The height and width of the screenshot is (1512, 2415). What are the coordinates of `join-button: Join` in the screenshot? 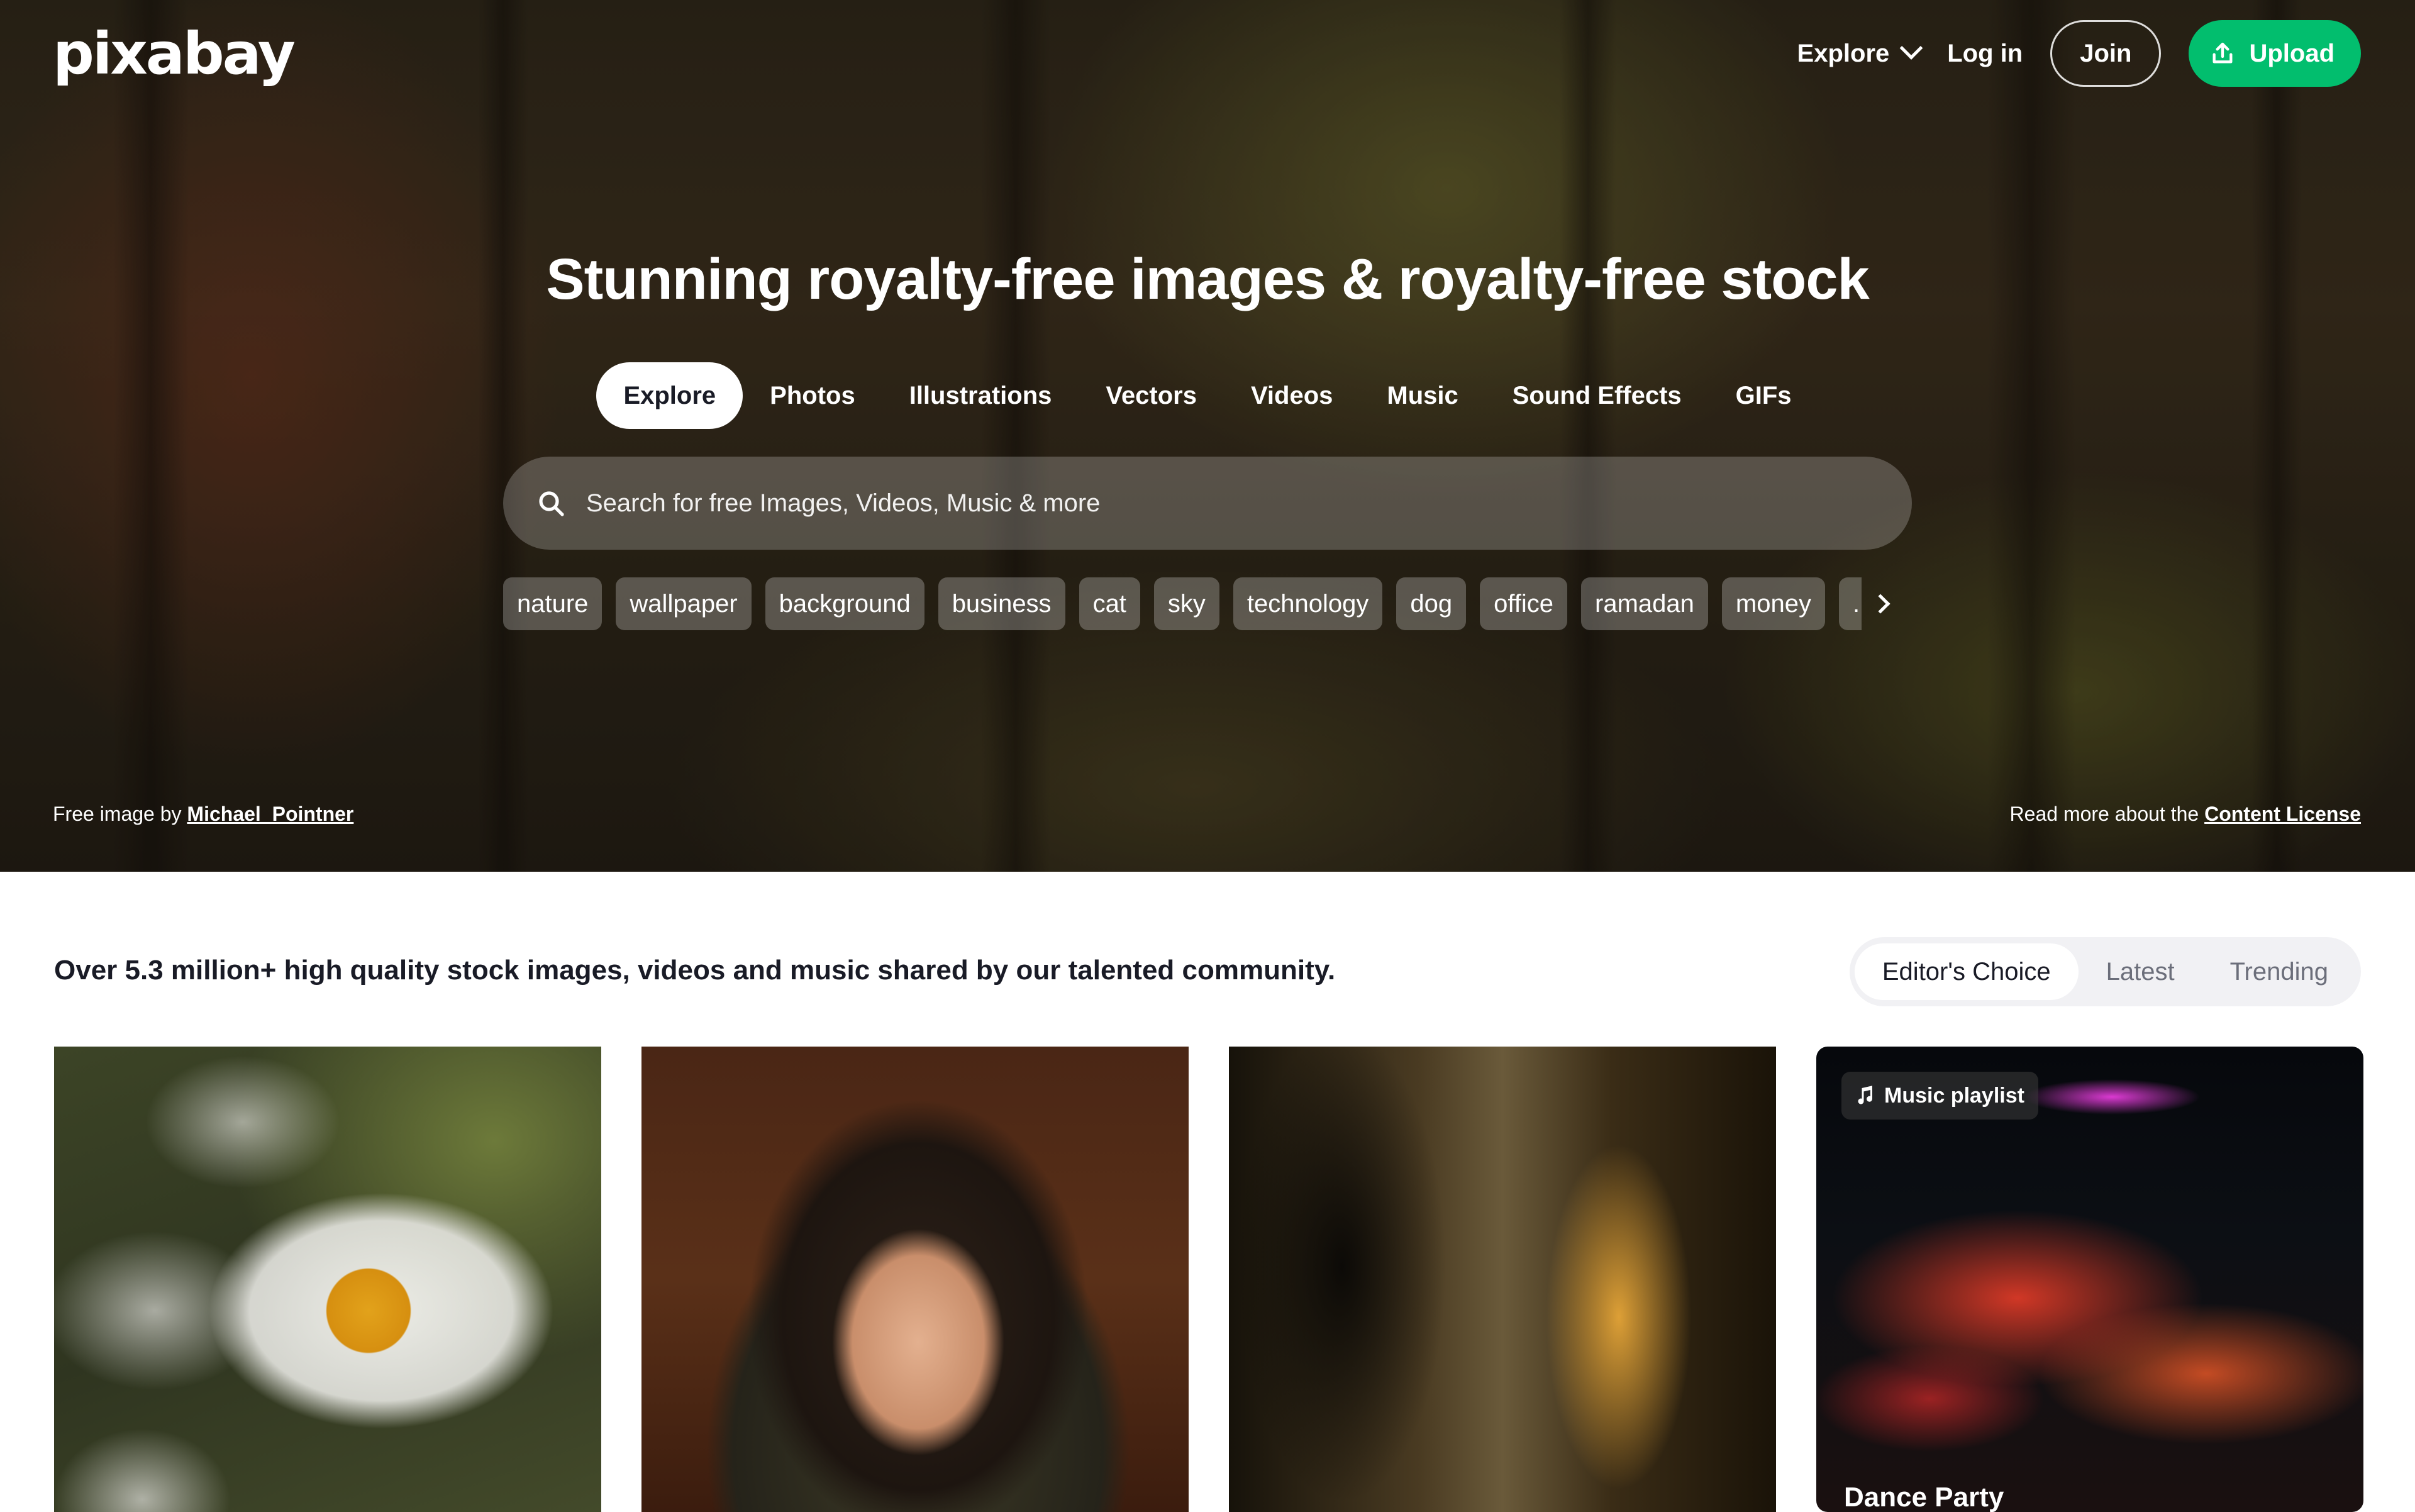 It's located at (2106, 53).